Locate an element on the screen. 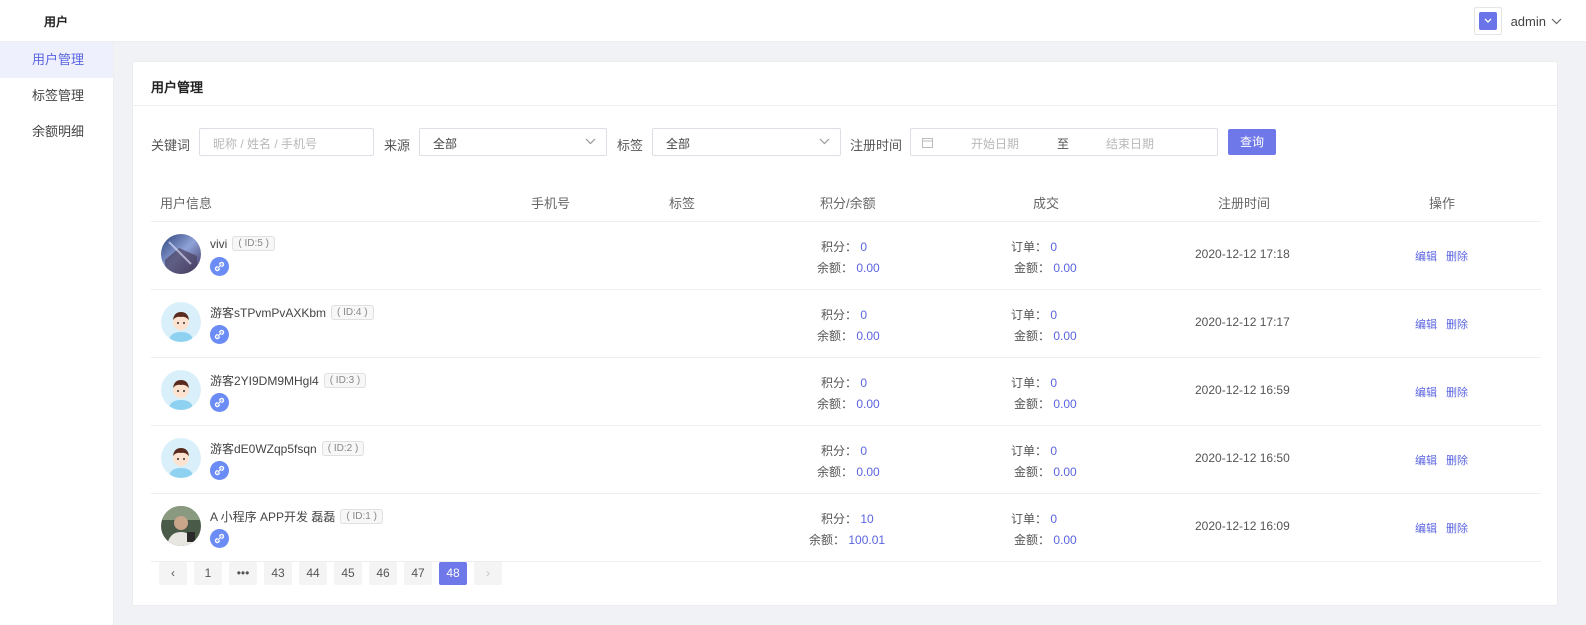 This screenshot has height=625, width=1586. user-name: 游客sTPvmPvAXKbm( ID:4 ) is located at coordinates (292, 312).